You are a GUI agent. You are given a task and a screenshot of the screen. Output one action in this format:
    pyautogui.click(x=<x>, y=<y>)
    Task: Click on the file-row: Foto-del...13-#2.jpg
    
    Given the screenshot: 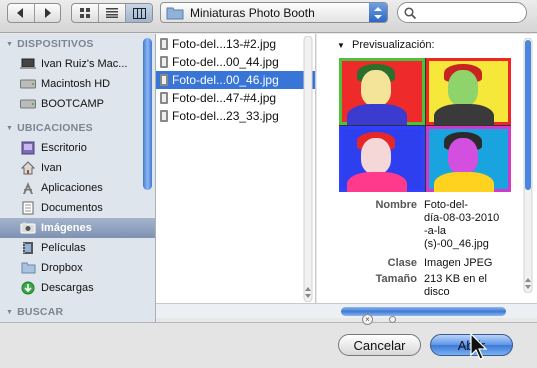 What is the action you would take?
    pyautogui.click(x=235, y=44)
    